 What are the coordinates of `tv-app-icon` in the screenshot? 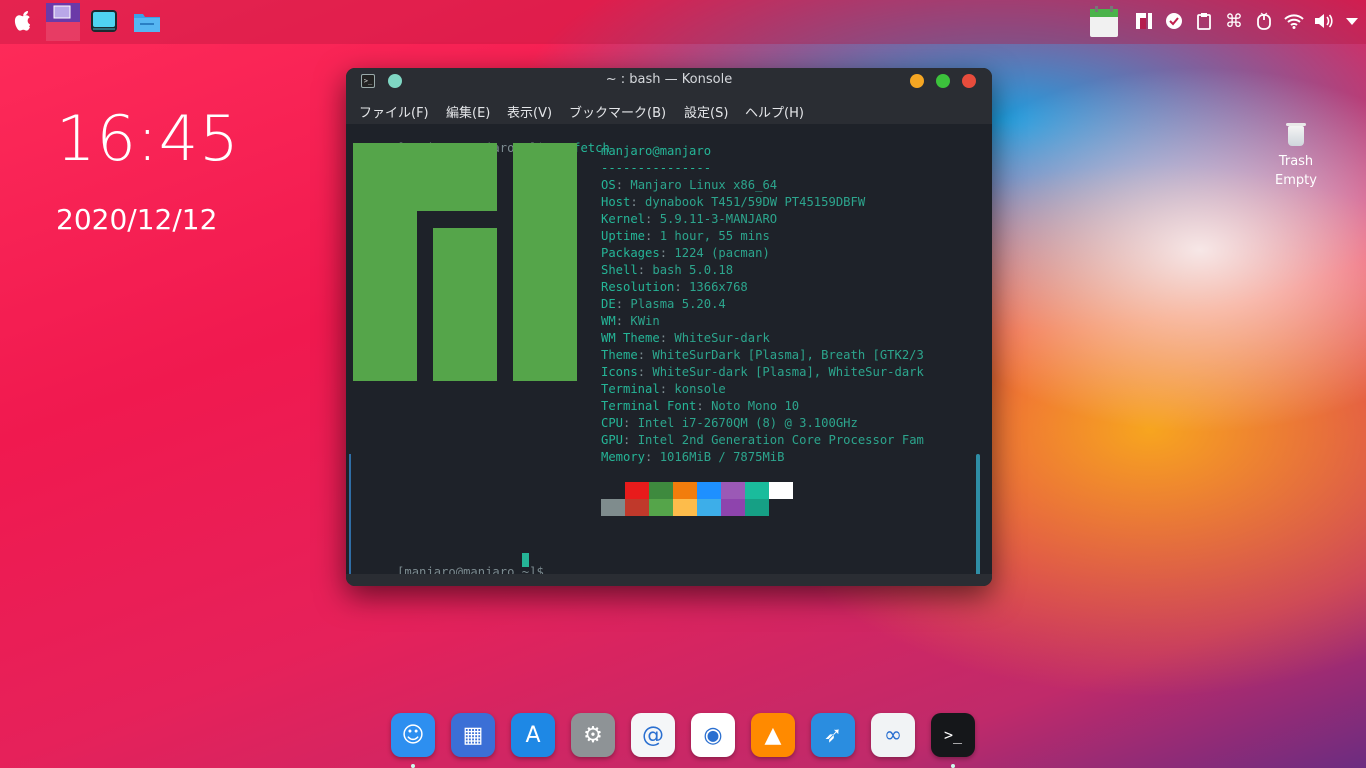 It's located at (104, 22).